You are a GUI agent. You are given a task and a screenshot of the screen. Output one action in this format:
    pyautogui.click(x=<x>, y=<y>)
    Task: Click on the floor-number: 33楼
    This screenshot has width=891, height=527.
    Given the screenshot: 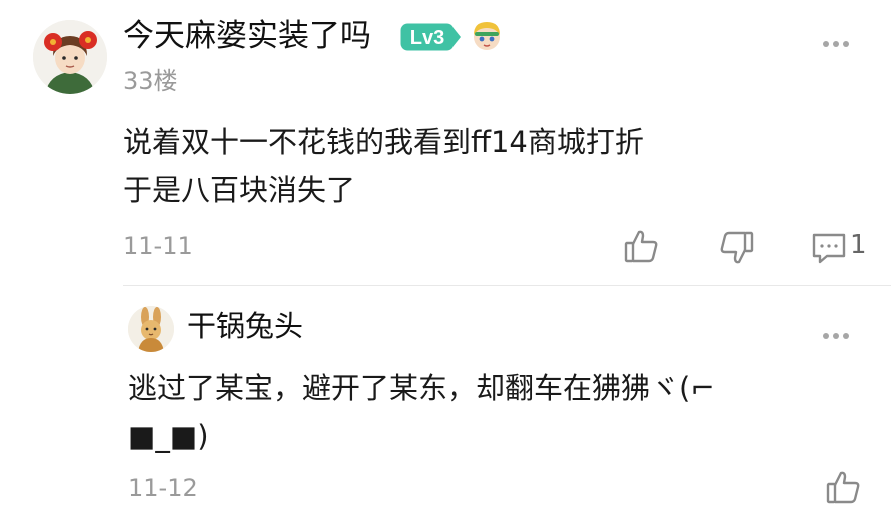 What is the action you would take?
    pyautogui.click(x=150, y=81)
    